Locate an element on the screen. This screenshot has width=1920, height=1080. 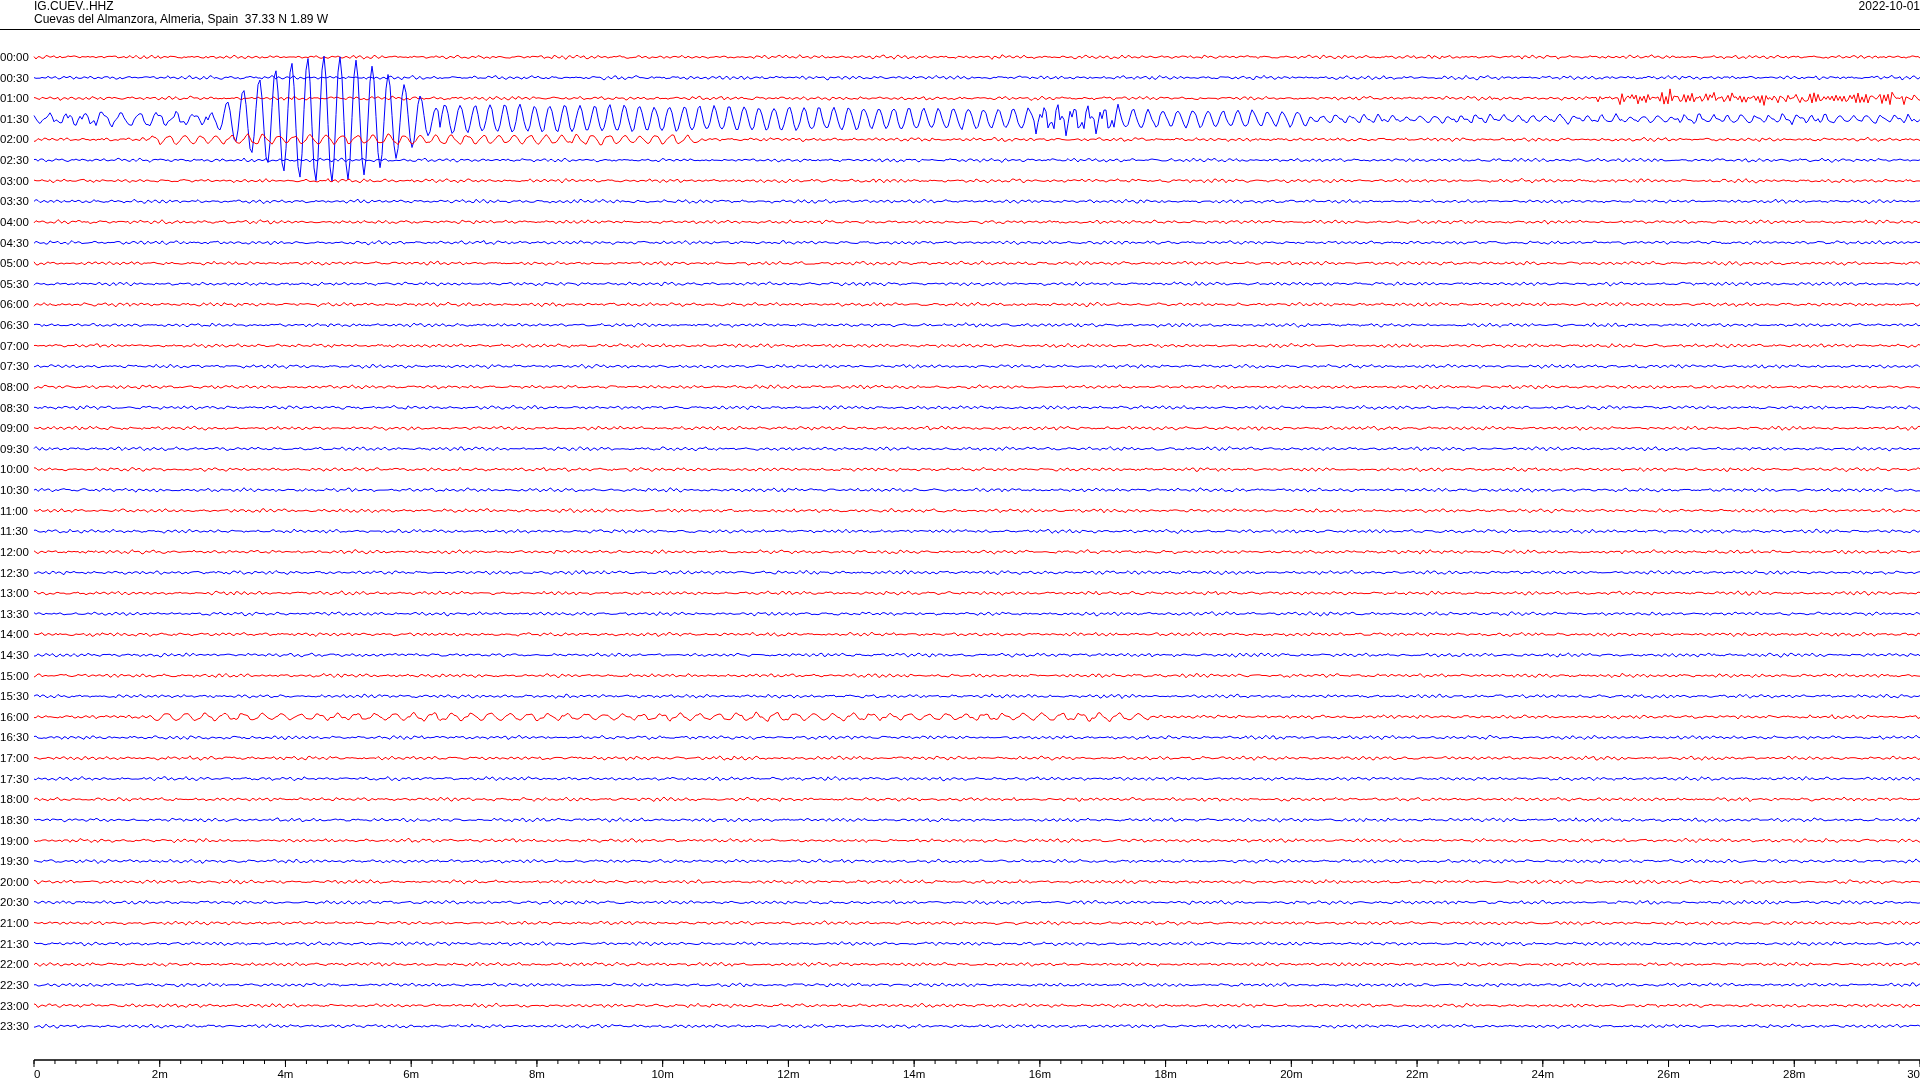
time-label: 10:00 is located at coordinates (14, 469).